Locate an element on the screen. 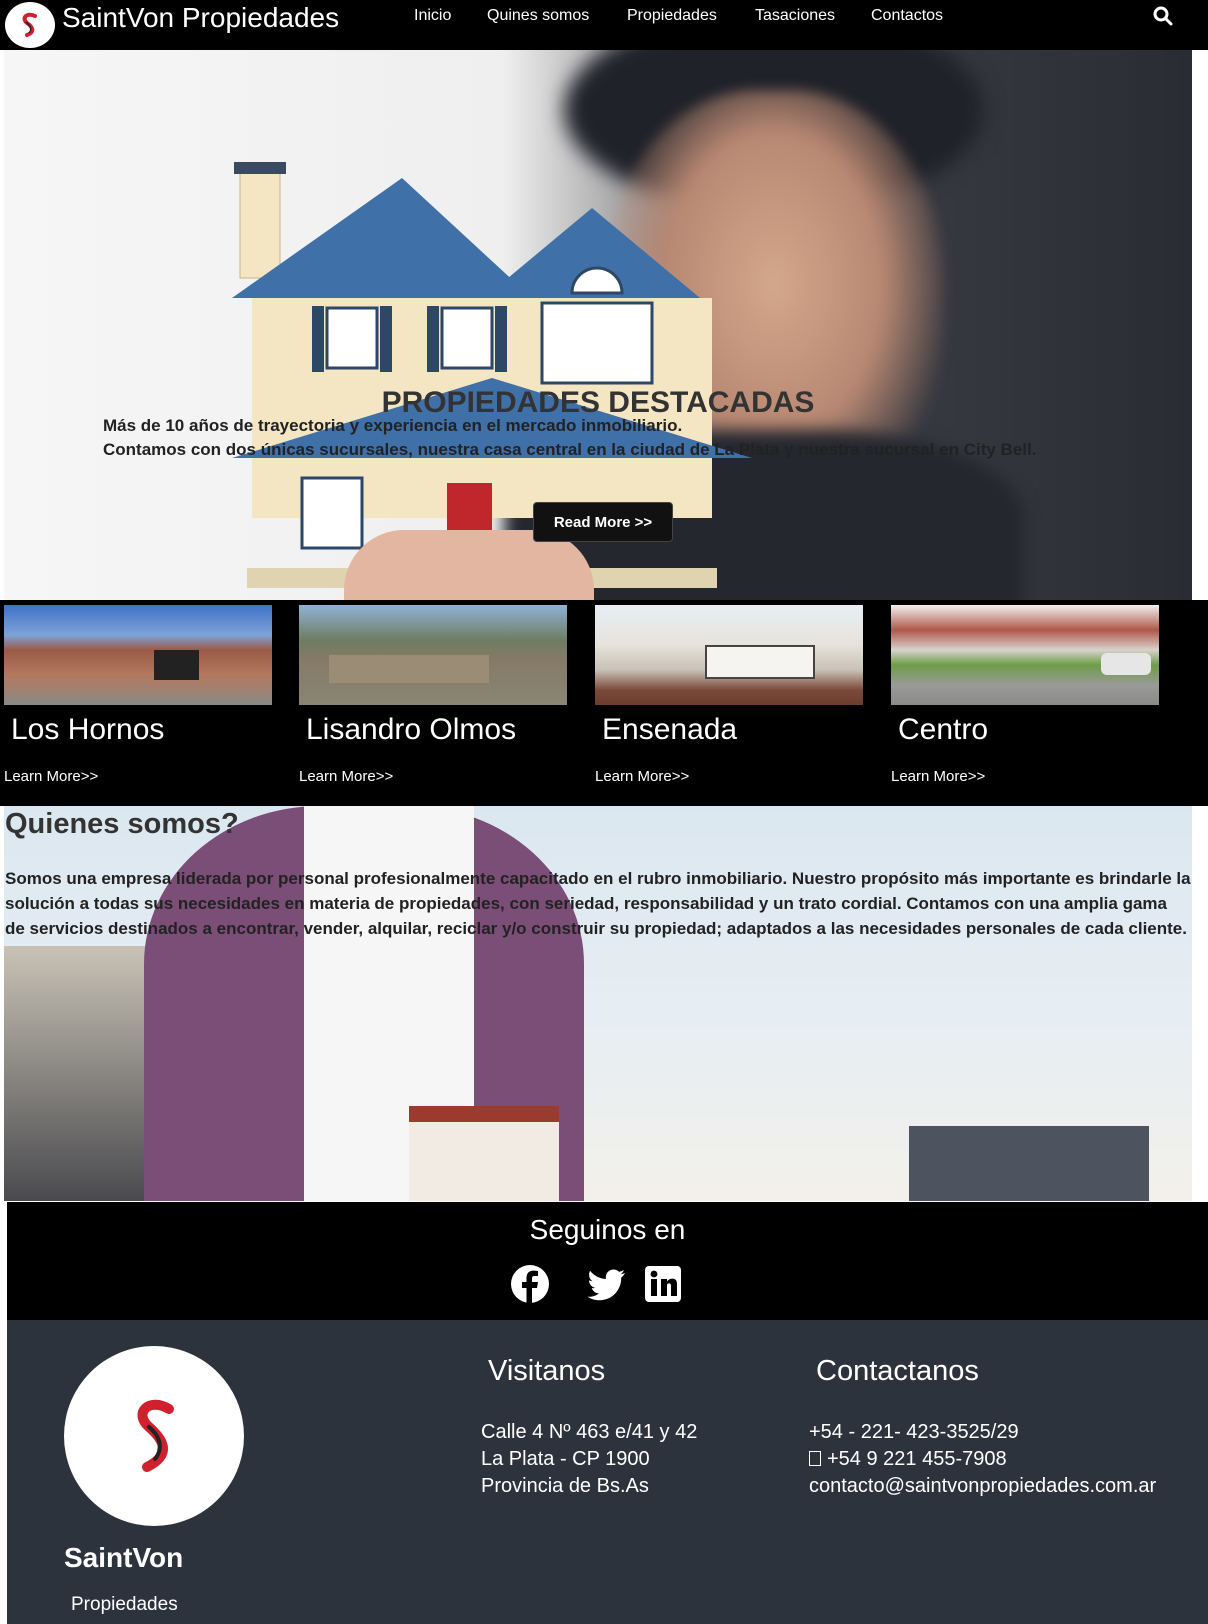  brand-logo is located at coordinates (30, 25).